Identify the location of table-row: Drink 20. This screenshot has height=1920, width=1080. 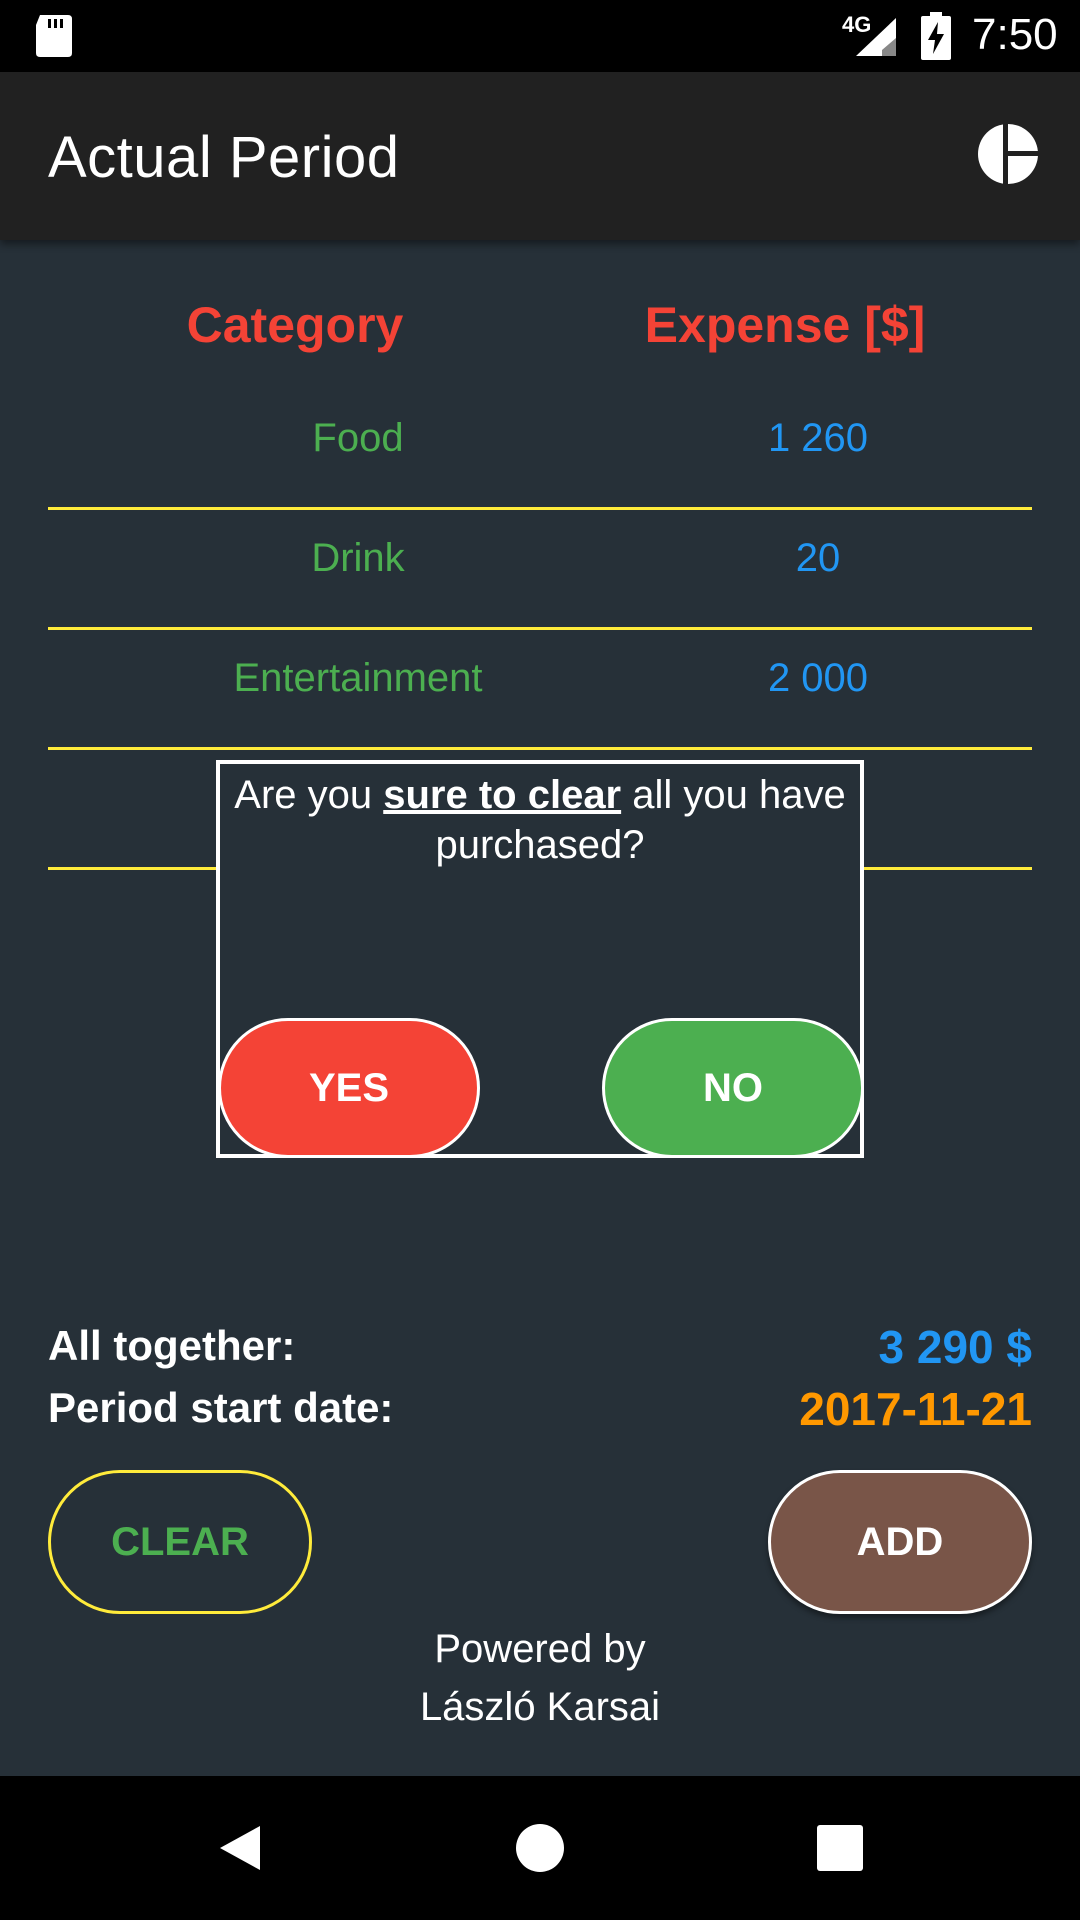
(540, 570).